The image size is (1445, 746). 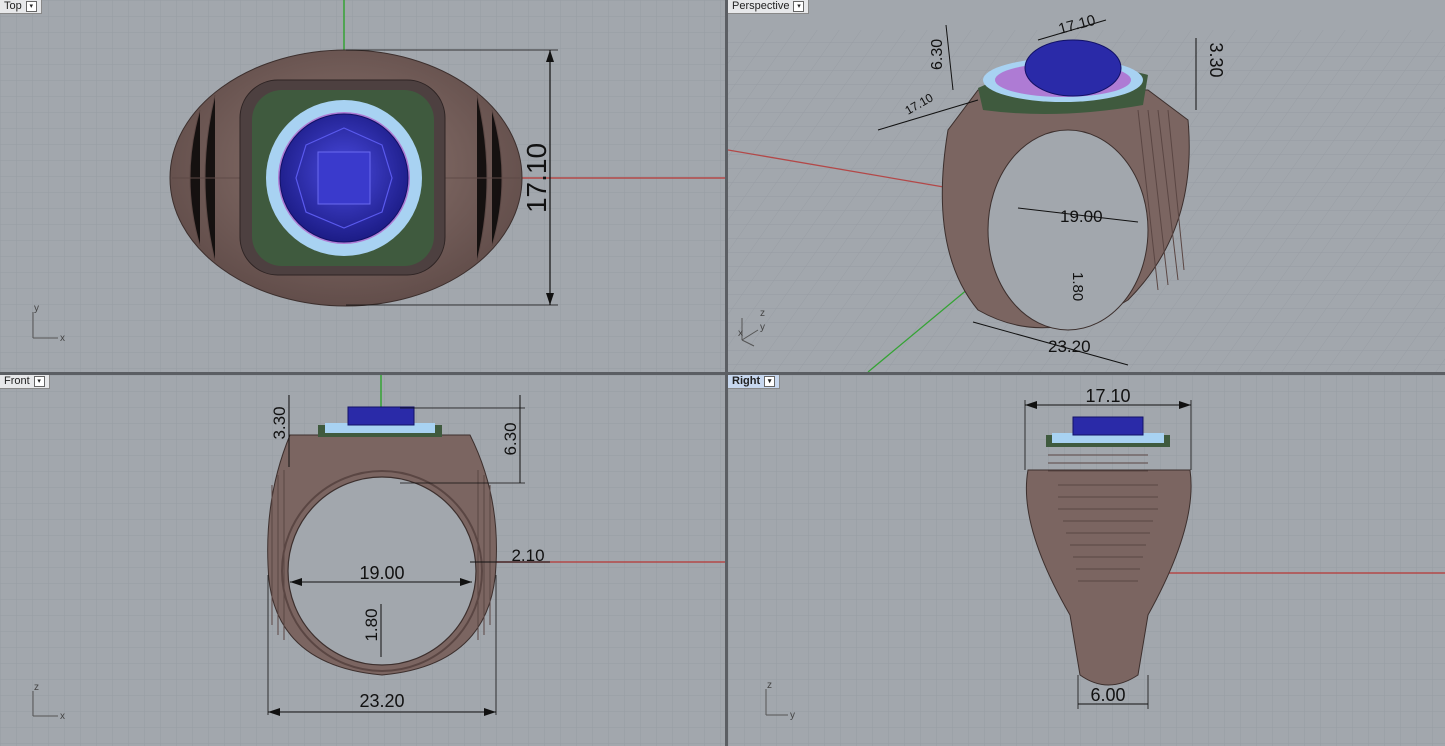 I want to click on viewport-tab-top: Top ▾, so click(x=21, y=7).